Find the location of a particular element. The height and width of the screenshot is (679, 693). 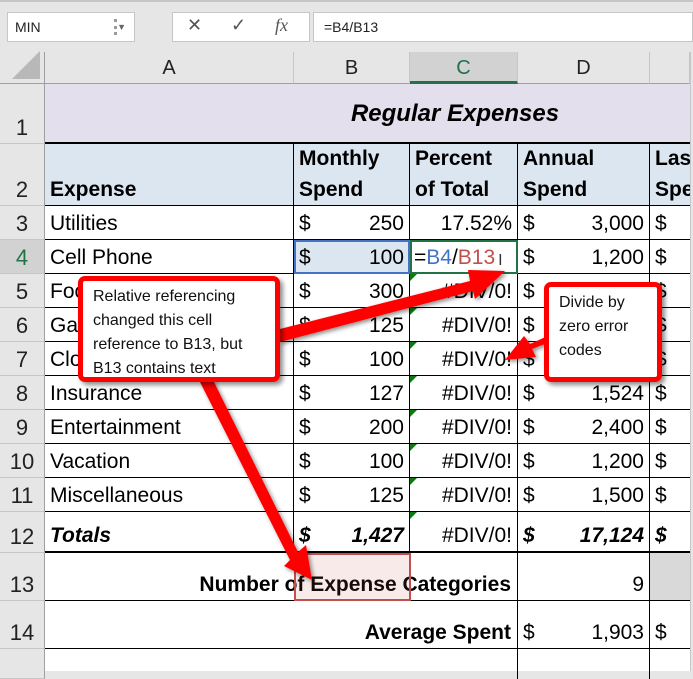

annual-cell: $1,500 is located at coordinates (584, 495).